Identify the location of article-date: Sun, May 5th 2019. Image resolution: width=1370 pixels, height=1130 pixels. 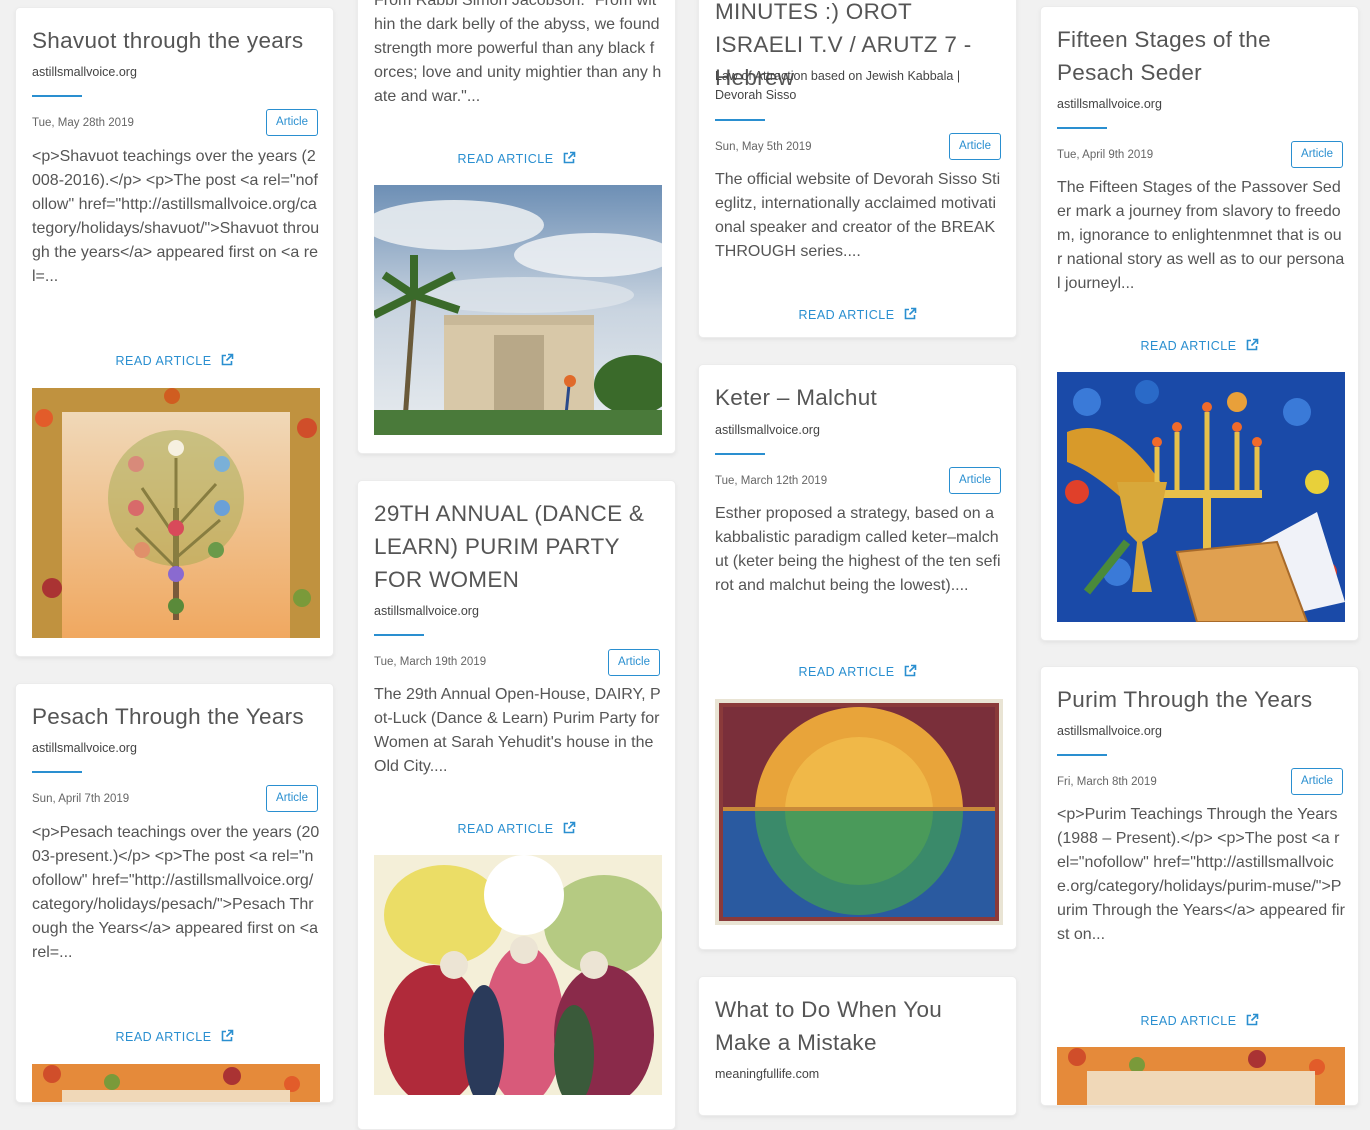
(763, 147).